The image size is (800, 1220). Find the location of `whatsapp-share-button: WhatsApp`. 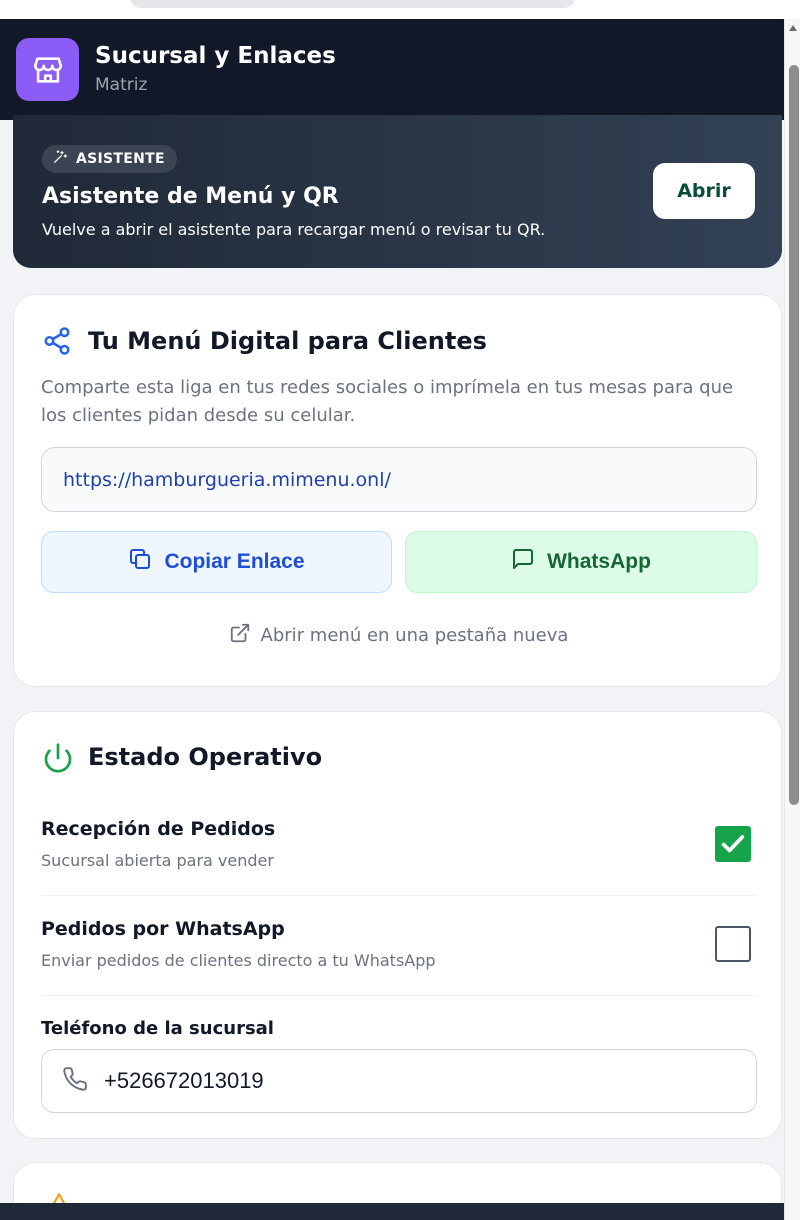

whatsapp-share-button: WhatsApp is located at coordinates (581, 562).